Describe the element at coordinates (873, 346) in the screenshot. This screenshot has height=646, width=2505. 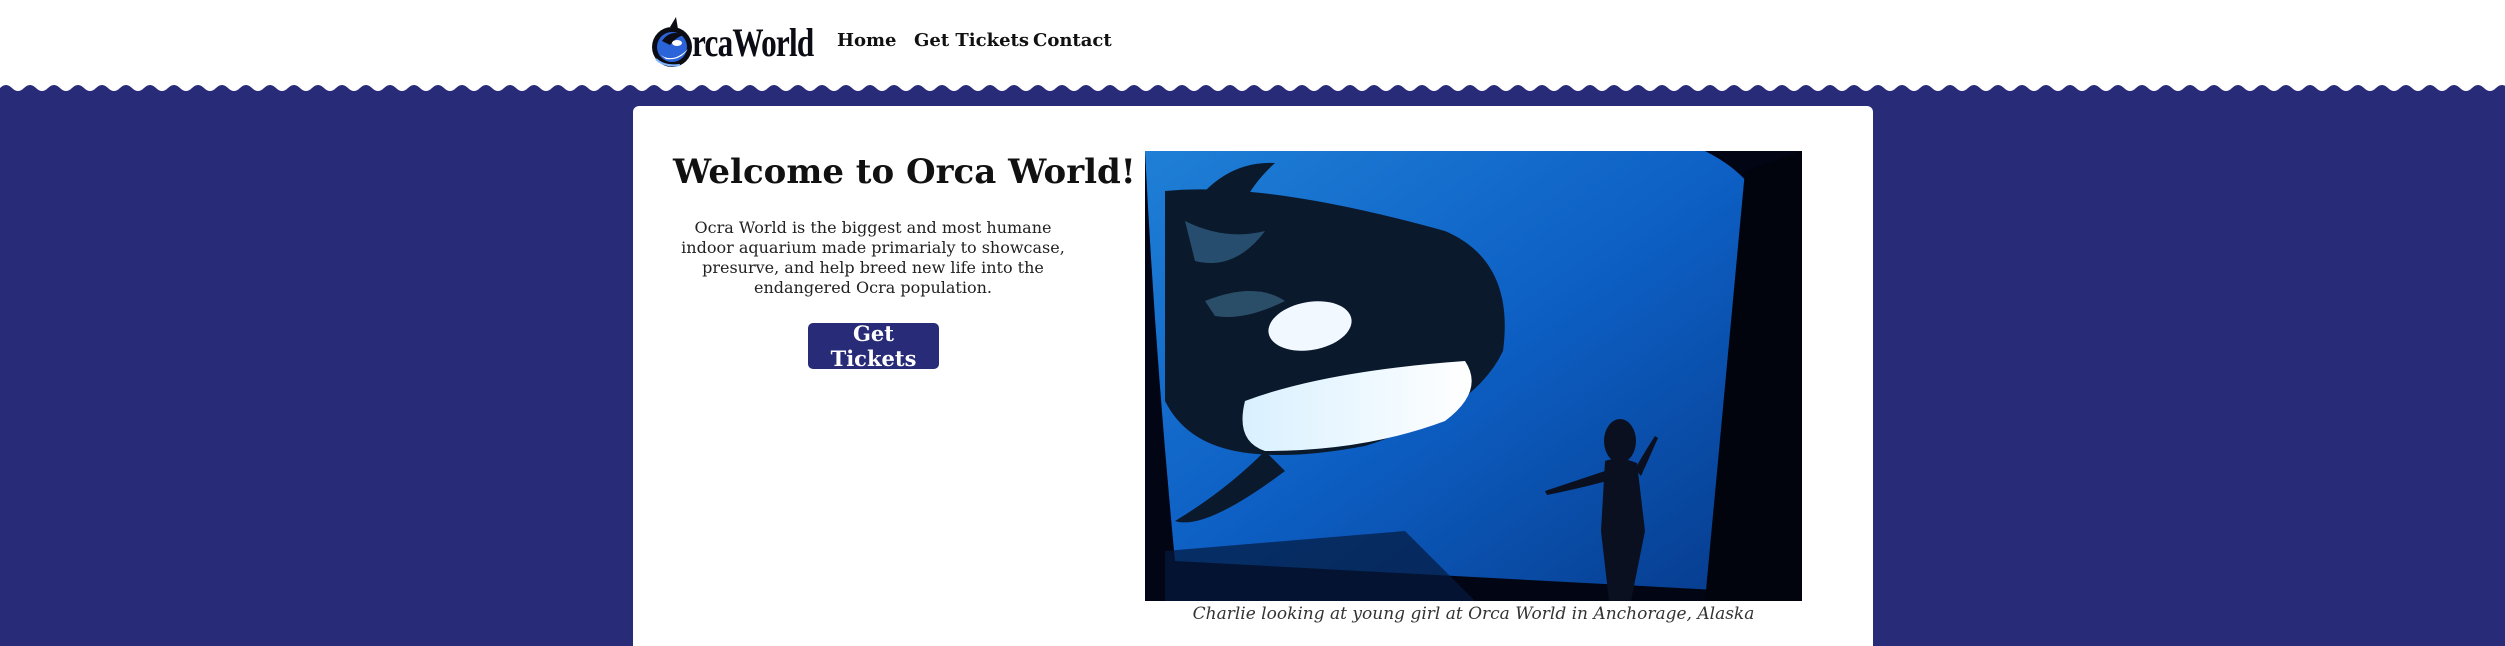
I see `get-tickets-button: Get Tickets` at that location.